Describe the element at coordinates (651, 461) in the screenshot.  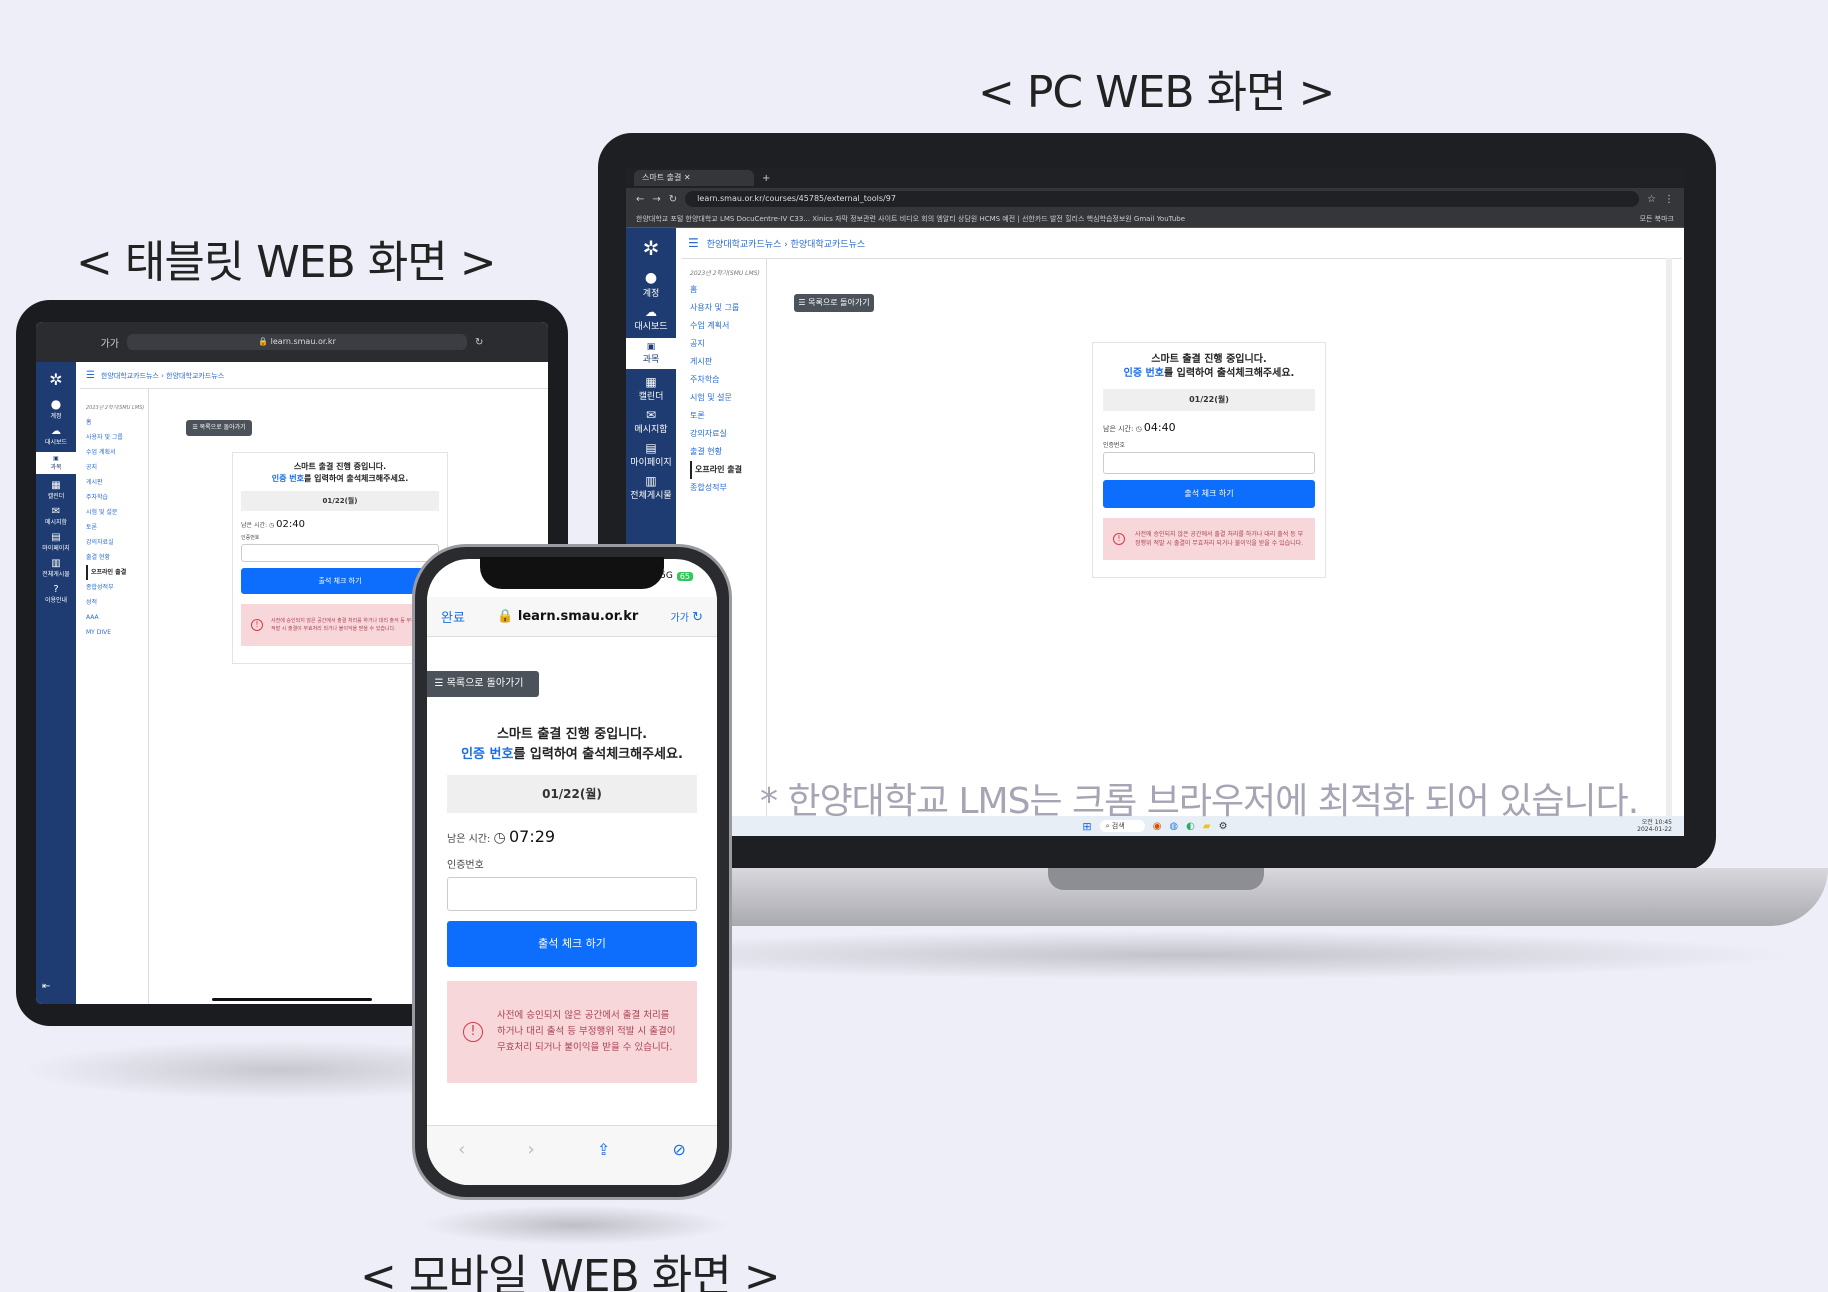
I see `nav-item-mypage: 마이페이지` at that location.